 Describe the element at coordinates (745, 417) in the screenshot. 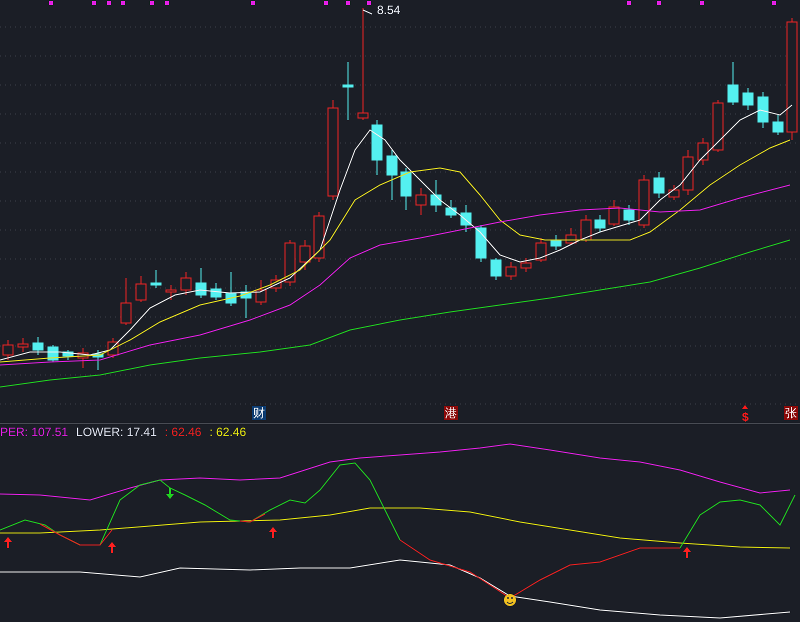

I see `event-badge: $` at that location.